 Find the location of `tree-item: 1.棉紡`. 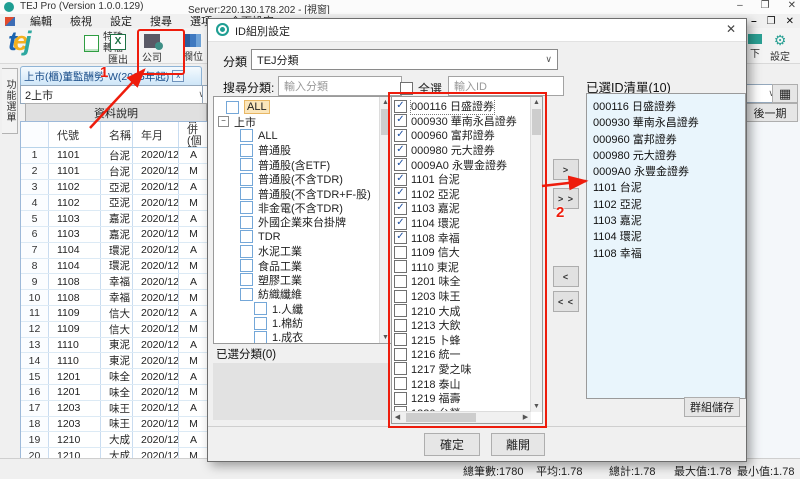

tree-item: 1.棉紡 is located at coordinates (297, 323).